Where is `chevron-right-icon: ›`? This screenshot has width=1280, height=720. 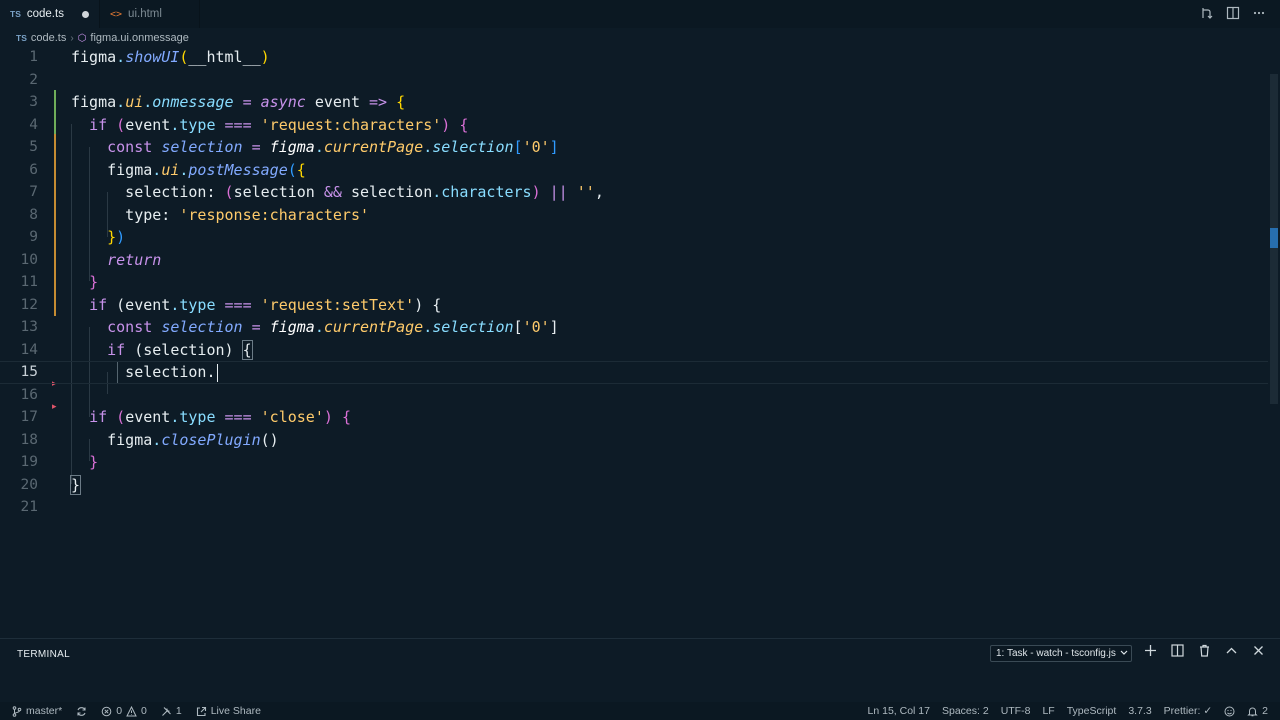
chevron-right-icon: › is located at coordinates (72, 38).